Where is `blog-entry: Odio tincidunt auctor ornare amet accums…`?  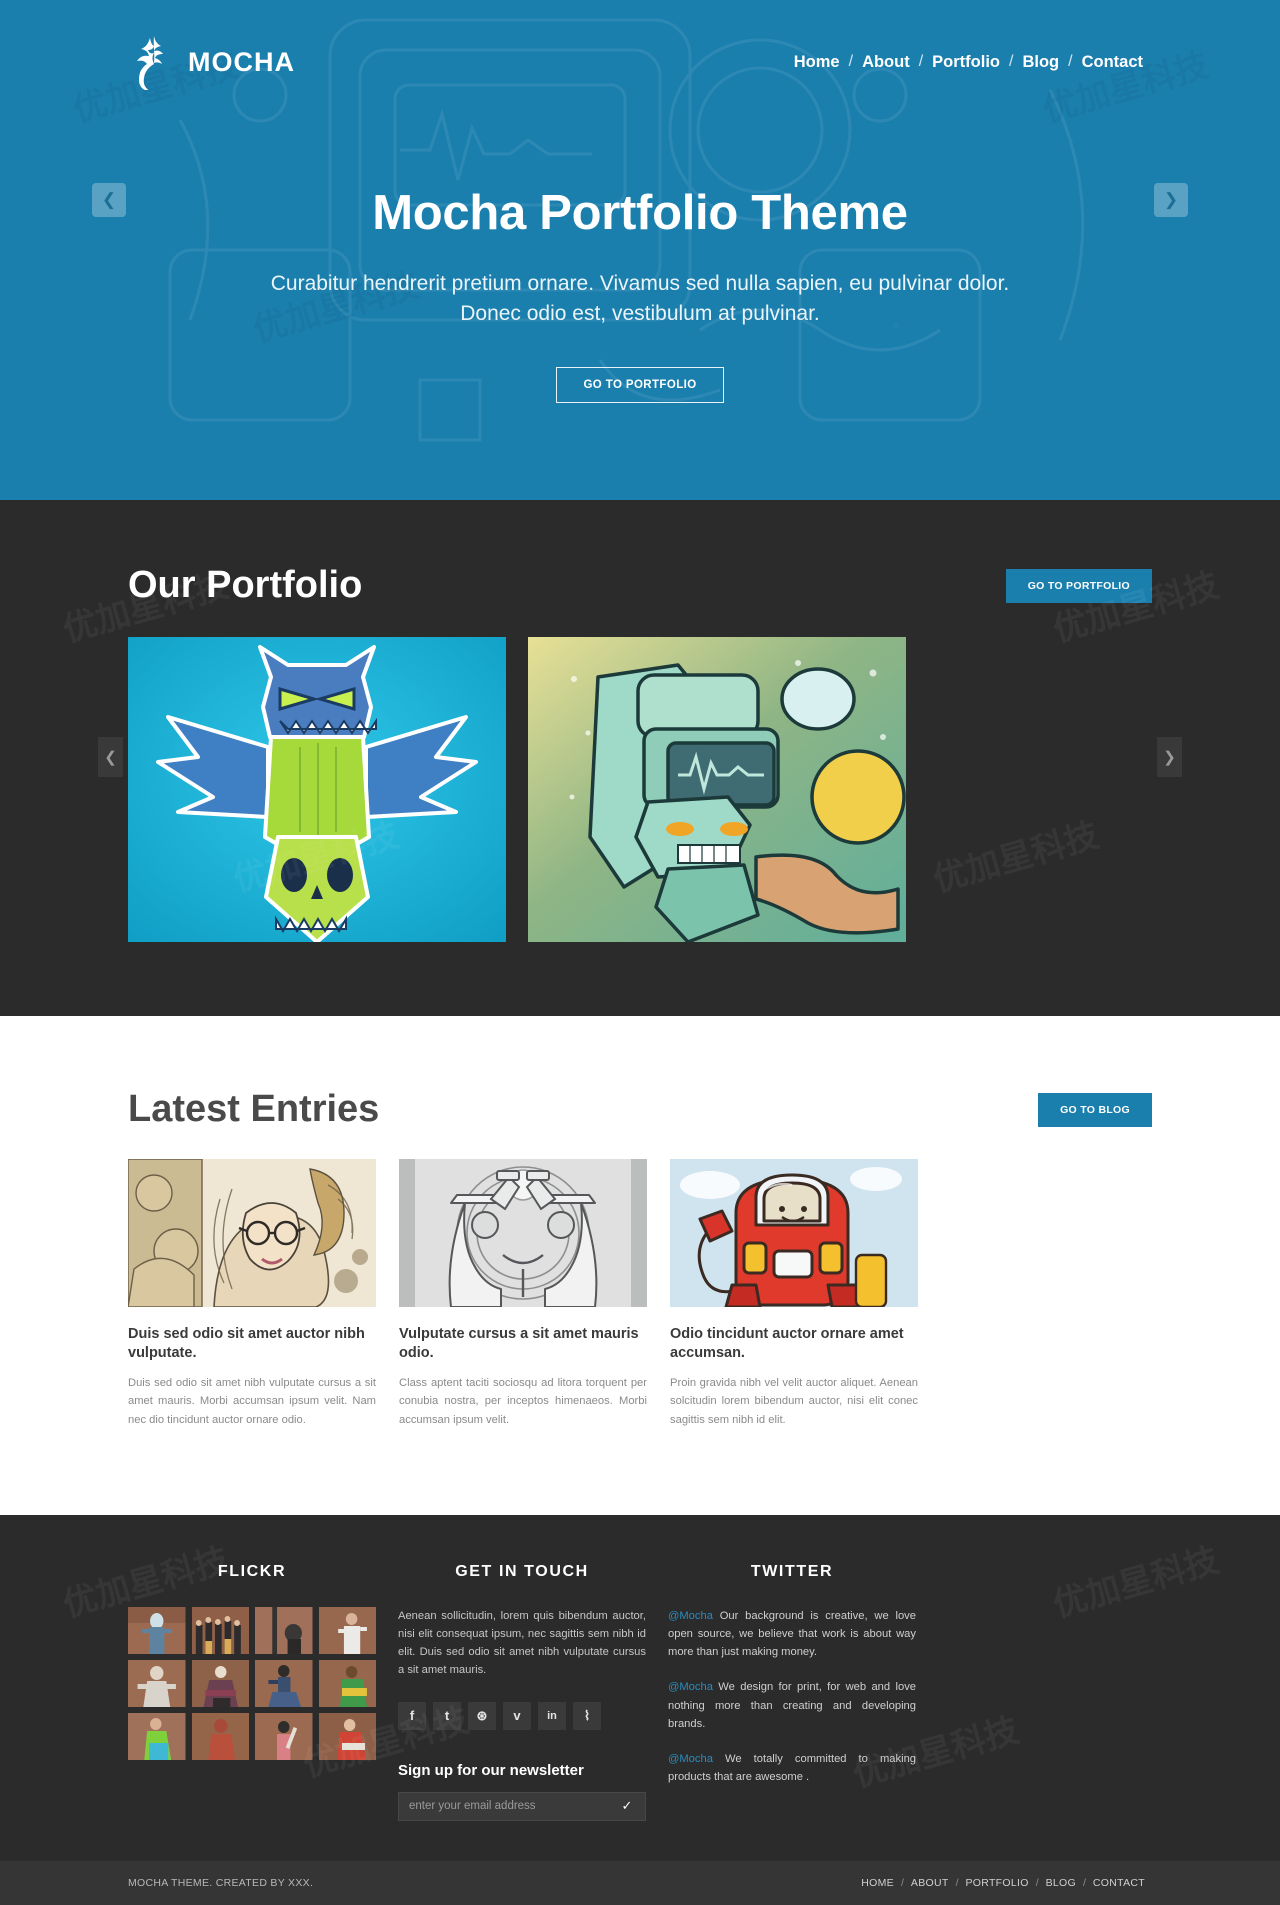 blog-entry: Odio tincidunt auctor ornare amet accums… is located at coordinates (794, 1294).